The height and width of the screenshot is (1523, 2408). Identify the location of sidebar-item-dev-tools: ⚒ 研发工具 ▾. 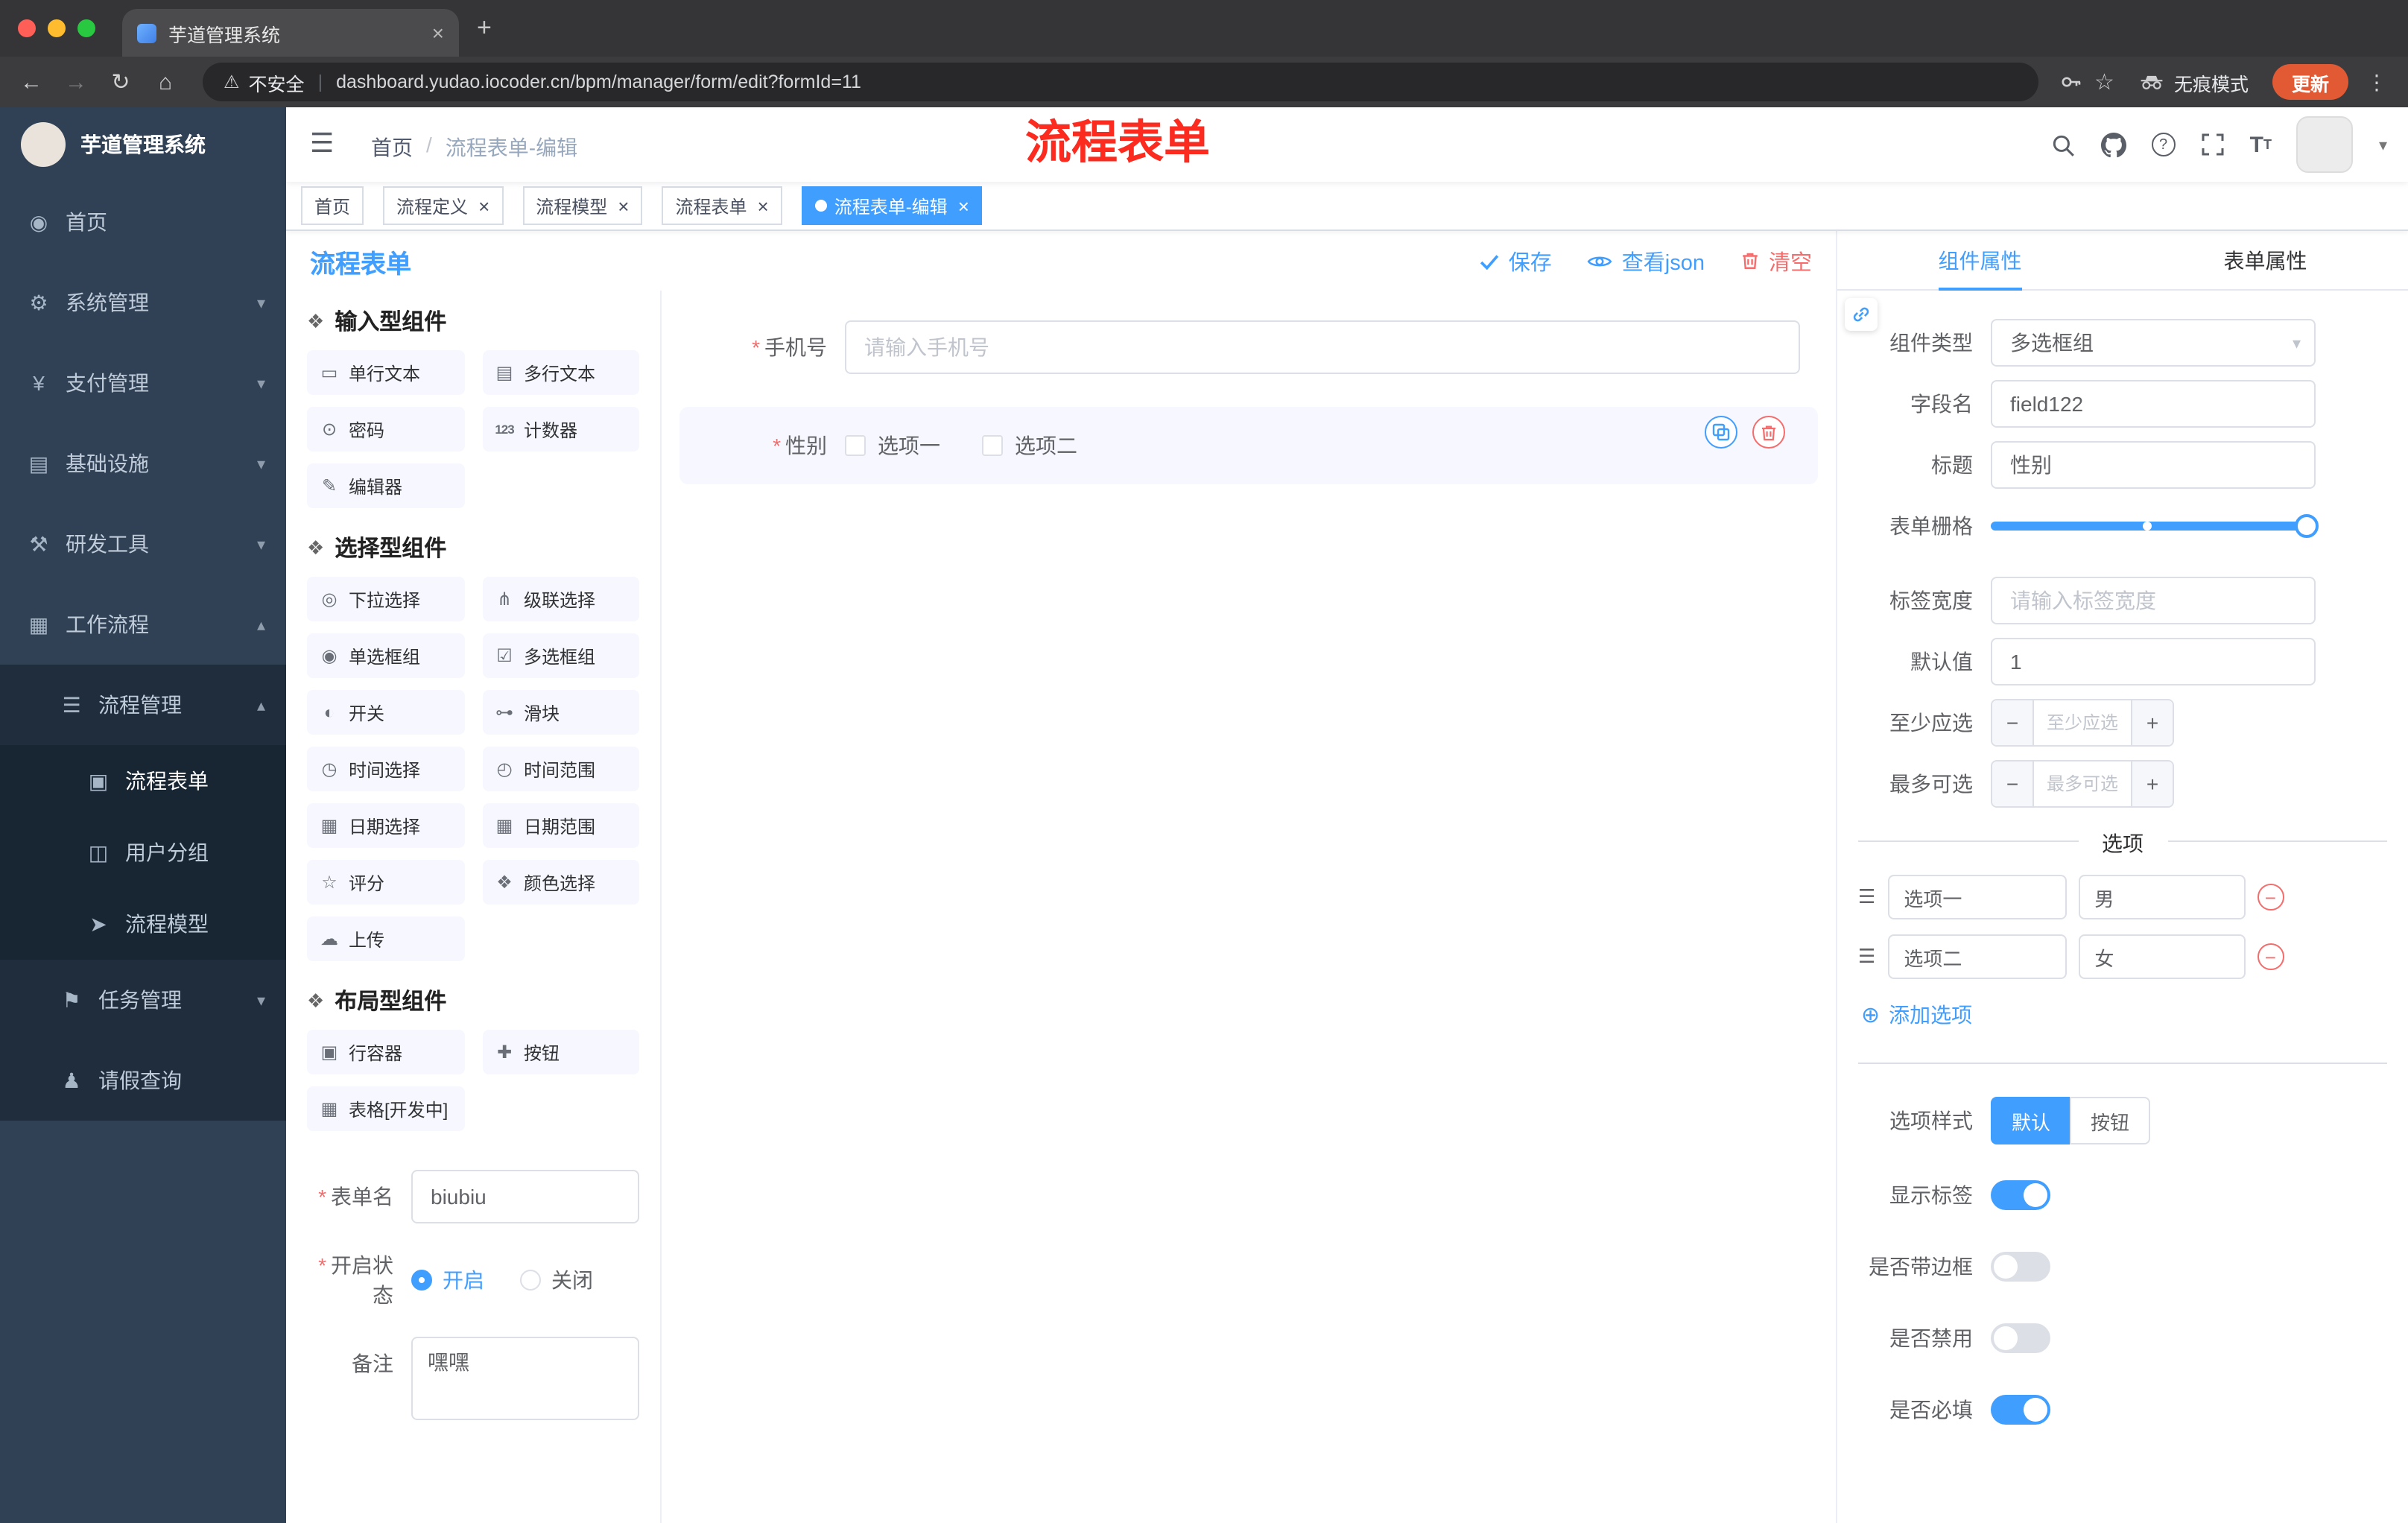
(143, 544).